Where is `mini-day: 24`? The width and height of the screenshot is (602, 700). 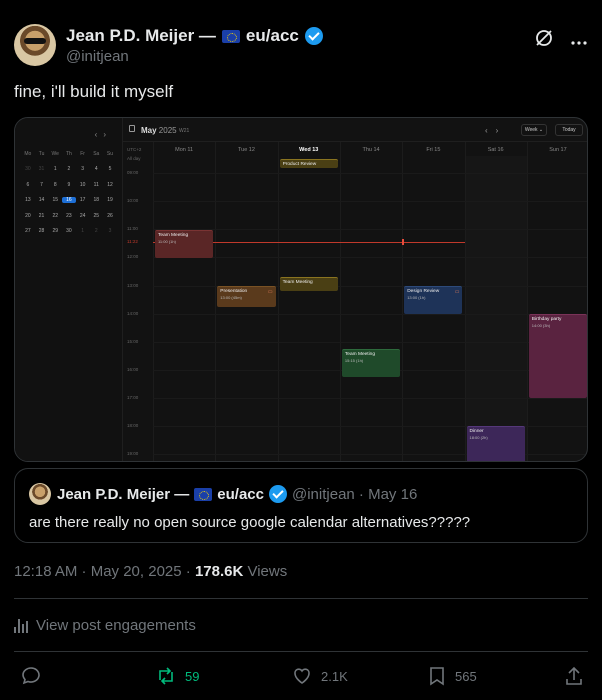 mini-day: 24 is located at coordinates (83, 216).